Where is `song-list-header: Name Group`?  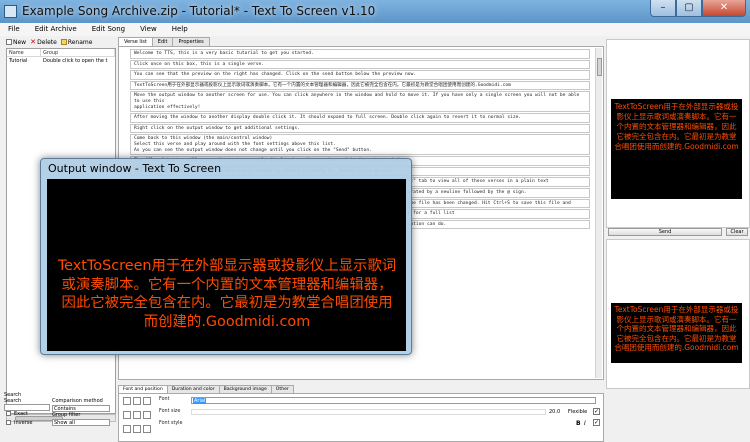
song-list-header: Name Group is located at coordinates (61, 53).